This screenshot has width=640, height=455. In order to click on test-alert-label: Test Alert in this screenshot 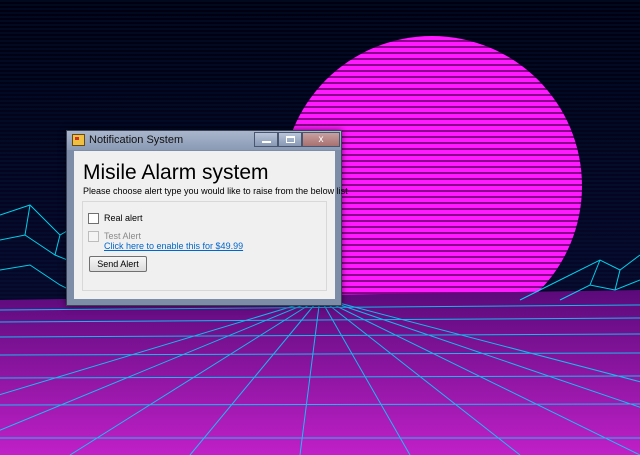, I will do `click(123, 236)`.